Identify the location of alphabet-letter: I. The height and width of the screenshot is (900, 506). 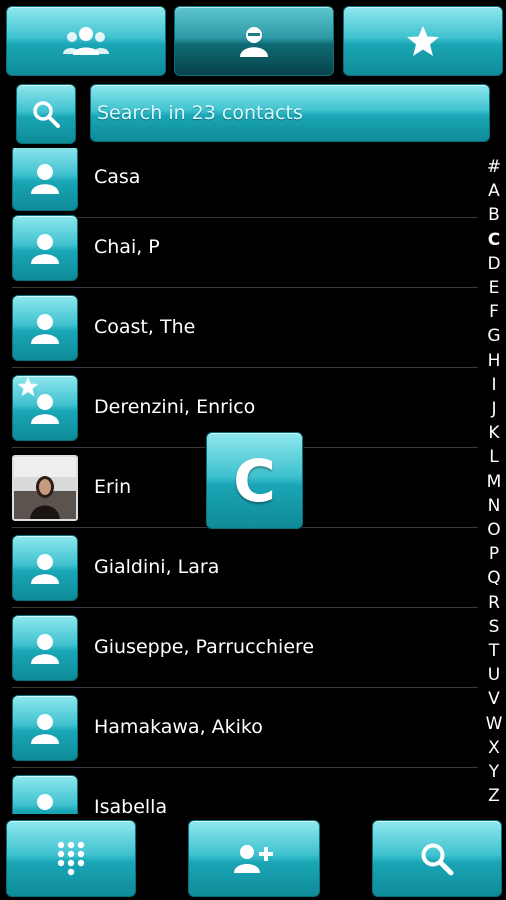
(494, 385).